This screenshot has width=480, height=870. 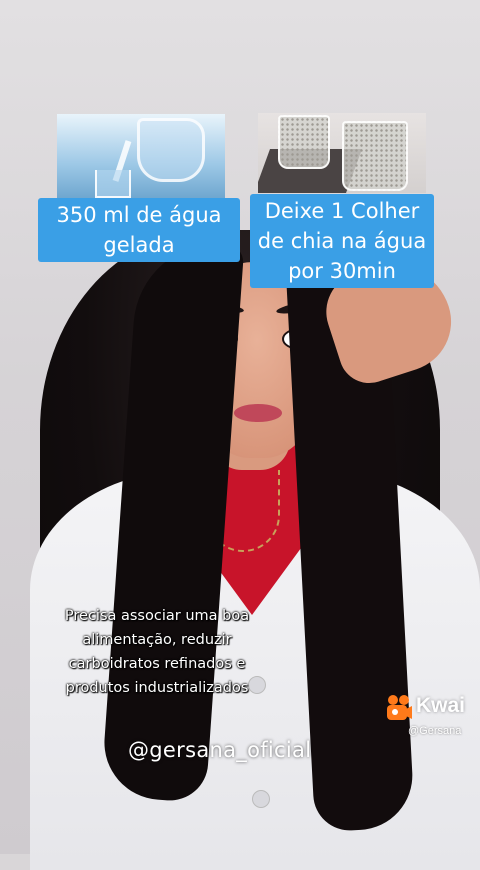 I want to click on caption-water: 350 ml de água gelada, so click(x=139, y=230).